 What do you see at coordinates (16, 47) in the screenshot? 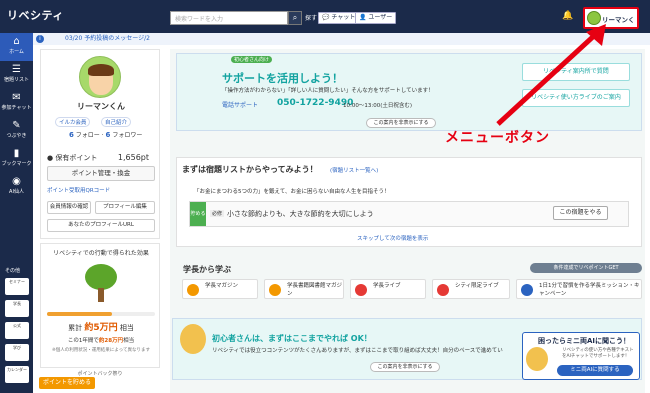
I see `nav-item-home: ⌂ ホーム` at bounding box center [16, 47].